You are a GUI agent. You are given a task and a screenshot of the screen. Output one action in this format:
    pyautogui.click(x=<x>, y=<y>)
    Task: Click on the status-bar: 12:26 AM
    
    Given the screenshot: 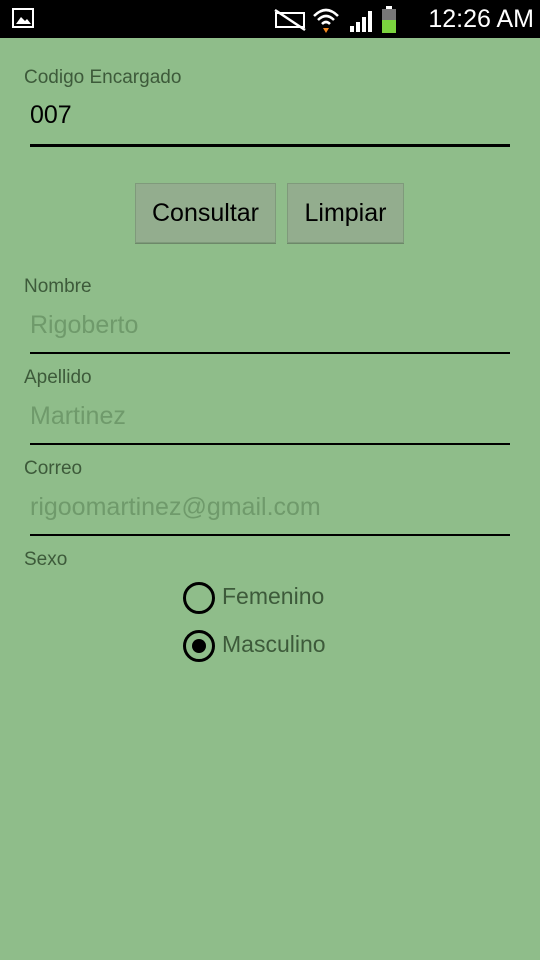 What is the action you would take?
    pyautogui.click(x=270, y=19)
    